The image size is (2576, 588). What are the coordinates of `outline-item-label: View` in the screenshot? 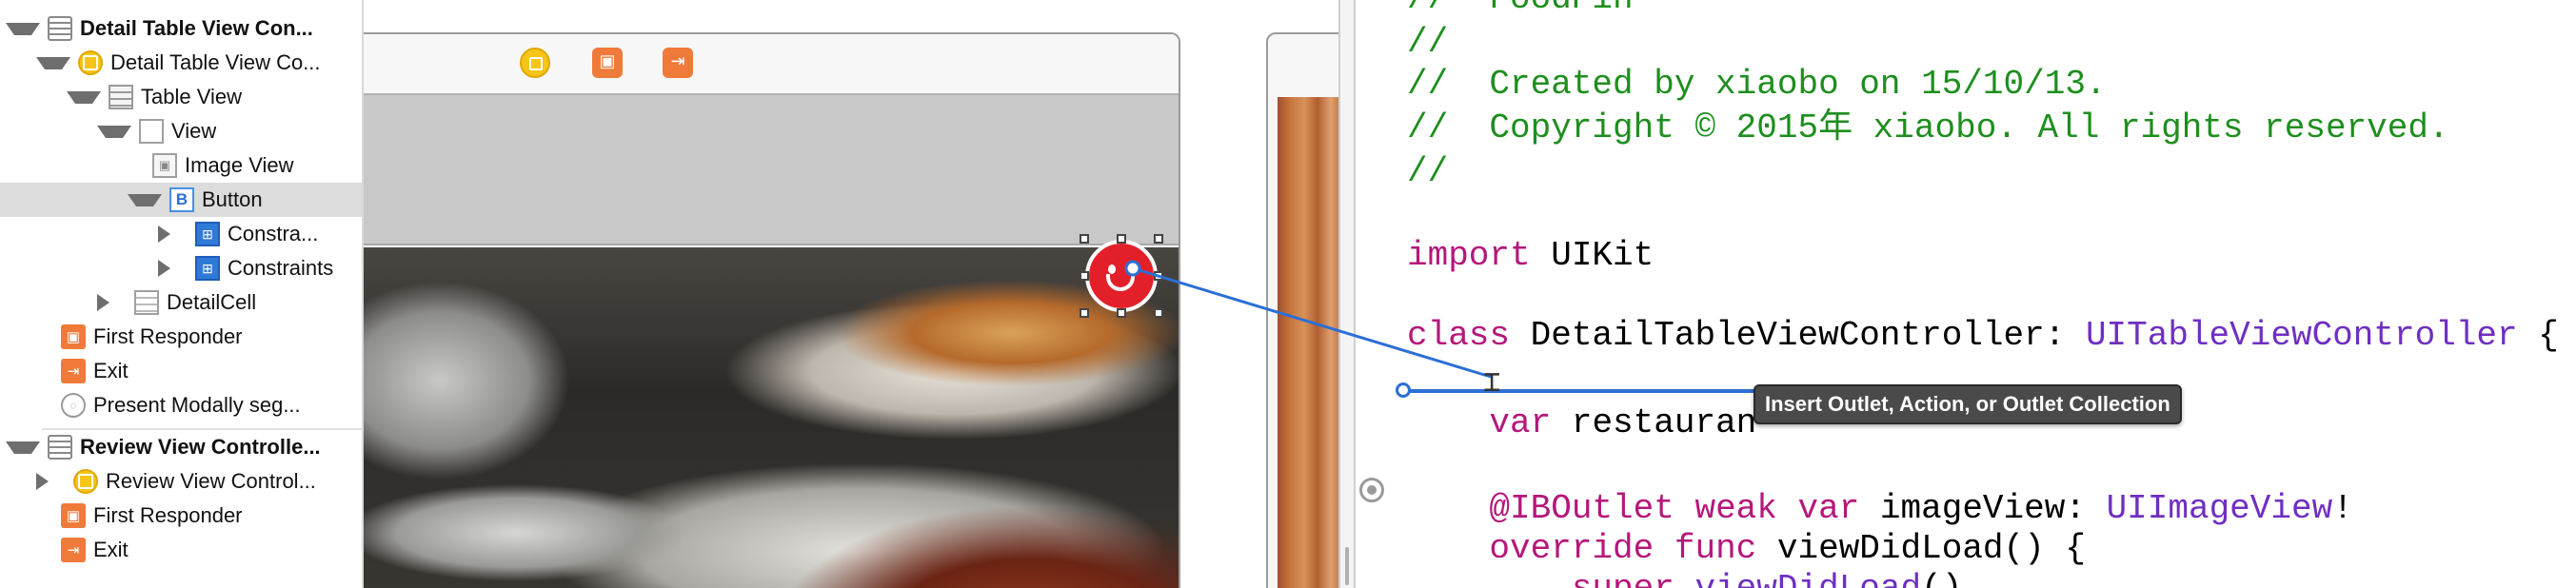 It's located at (194, 131).